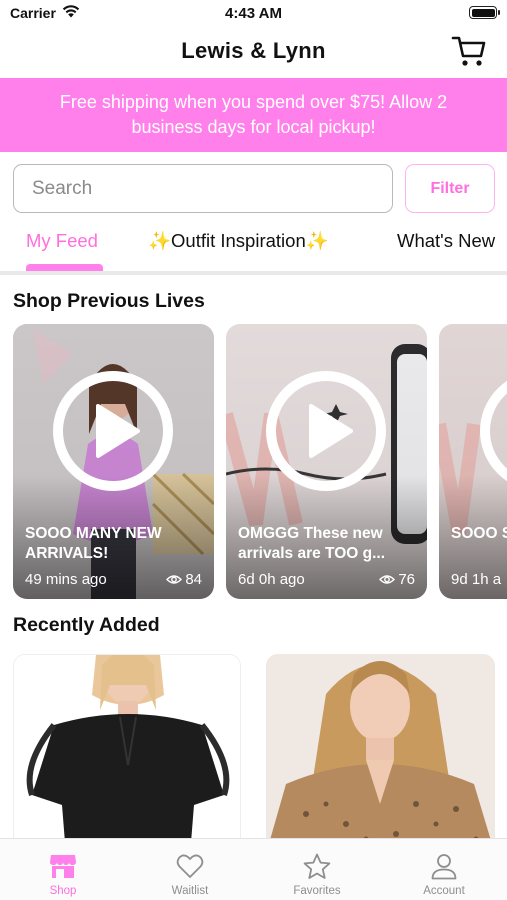 The height and width of the screenshot is (900, 507). I want to click on star-icon, so click(317, 866).